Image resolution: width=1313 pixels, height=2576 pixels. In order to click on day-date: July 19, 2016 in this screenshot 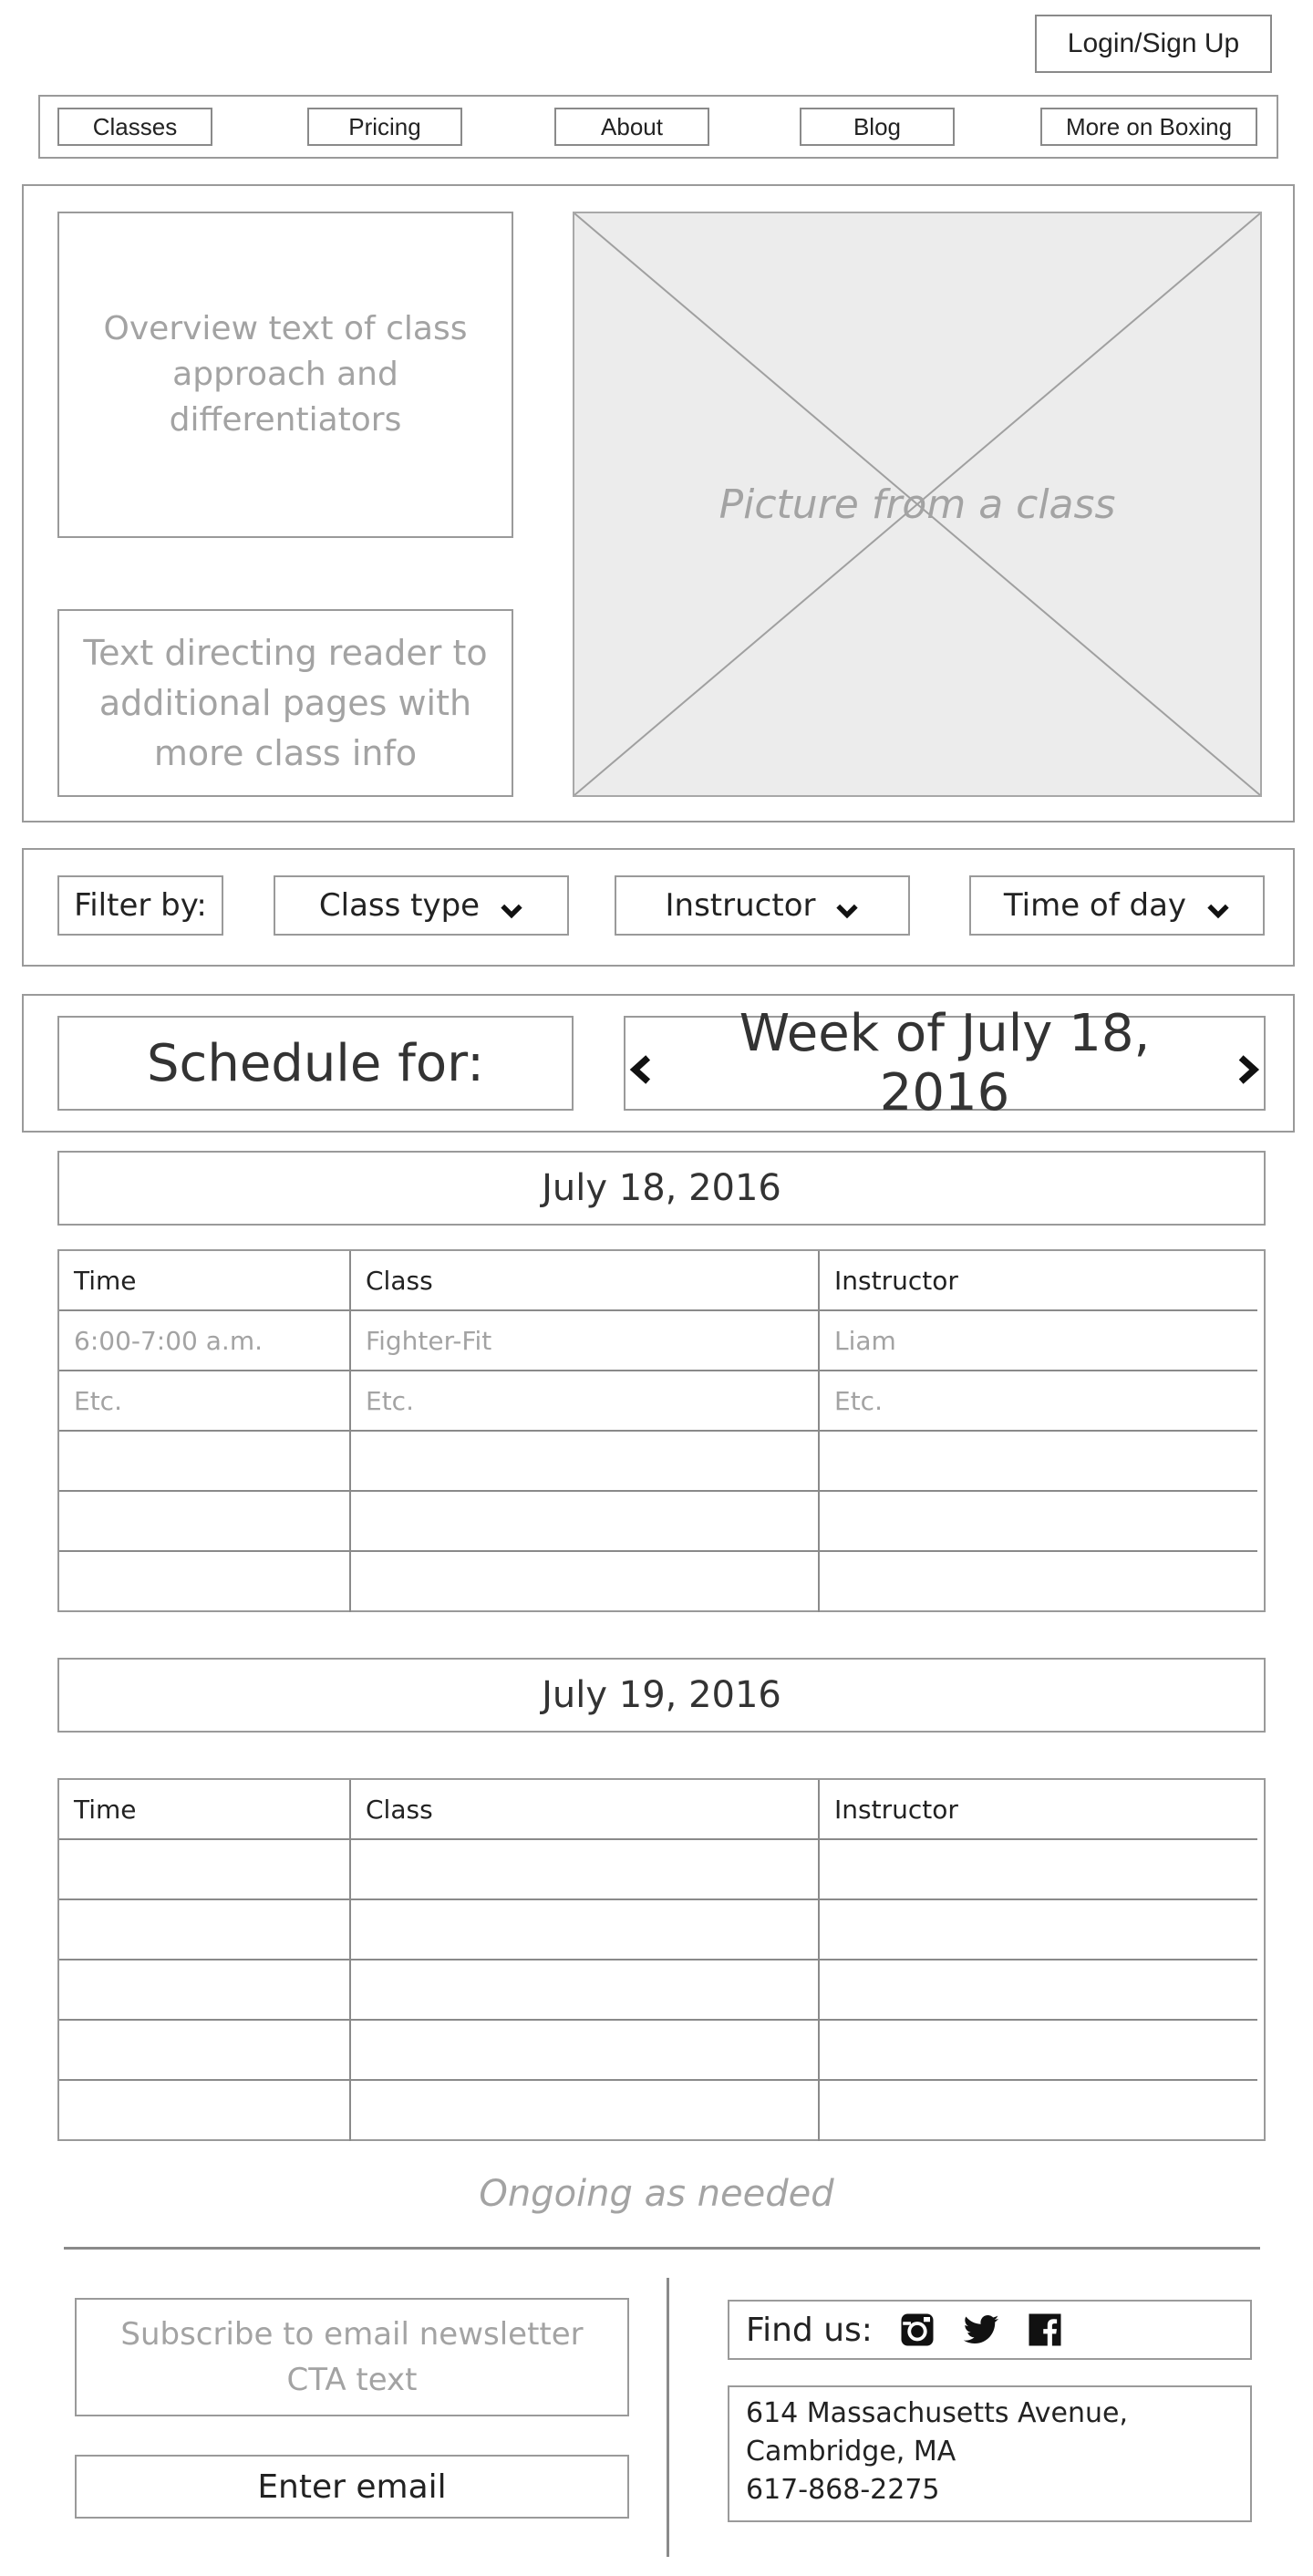, I will do `click(661, 1695)`.